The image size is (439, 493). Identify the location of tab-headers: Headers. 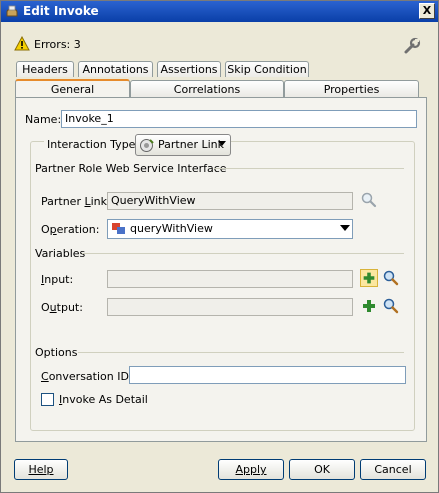
(45, 69).